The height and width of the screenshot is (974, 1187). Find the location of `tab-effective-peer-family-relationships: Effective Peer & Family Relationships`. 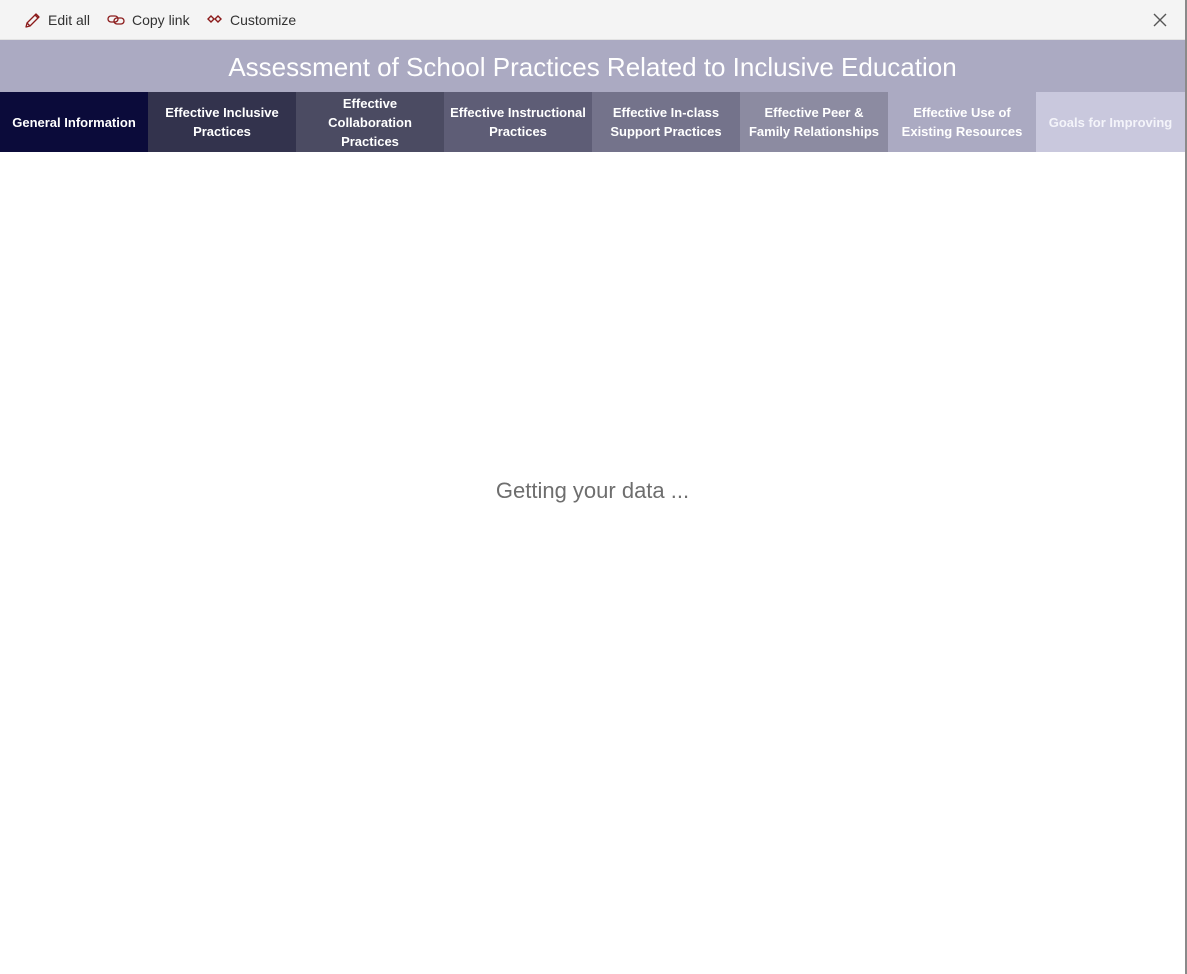

tab-effective-peer-family-relationships: Effective Peer & Family Relationships is located at coordinates (814, 122).